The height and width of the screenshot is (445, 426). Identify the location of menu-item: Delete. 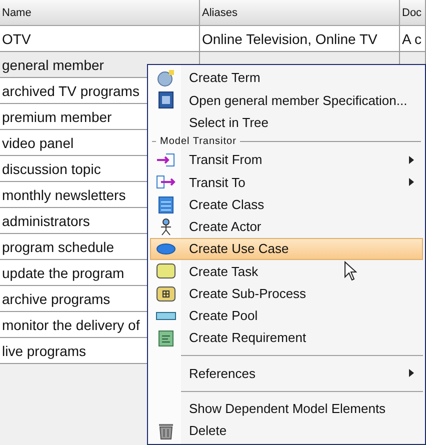
(286, 431).